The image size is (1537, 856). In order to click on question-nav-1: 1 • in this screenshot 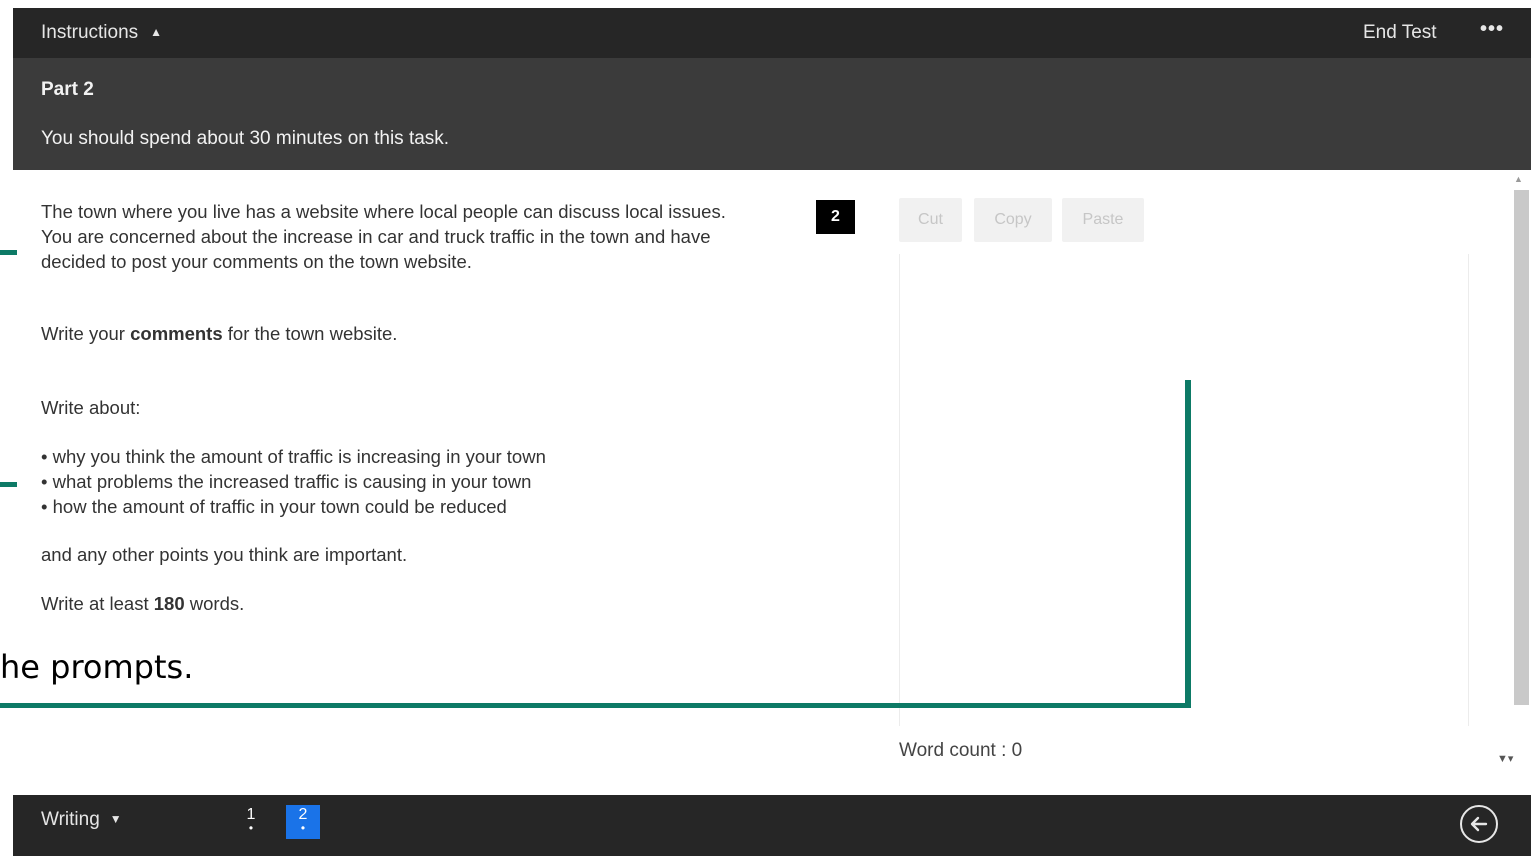, I will do `click(251, 822)`.